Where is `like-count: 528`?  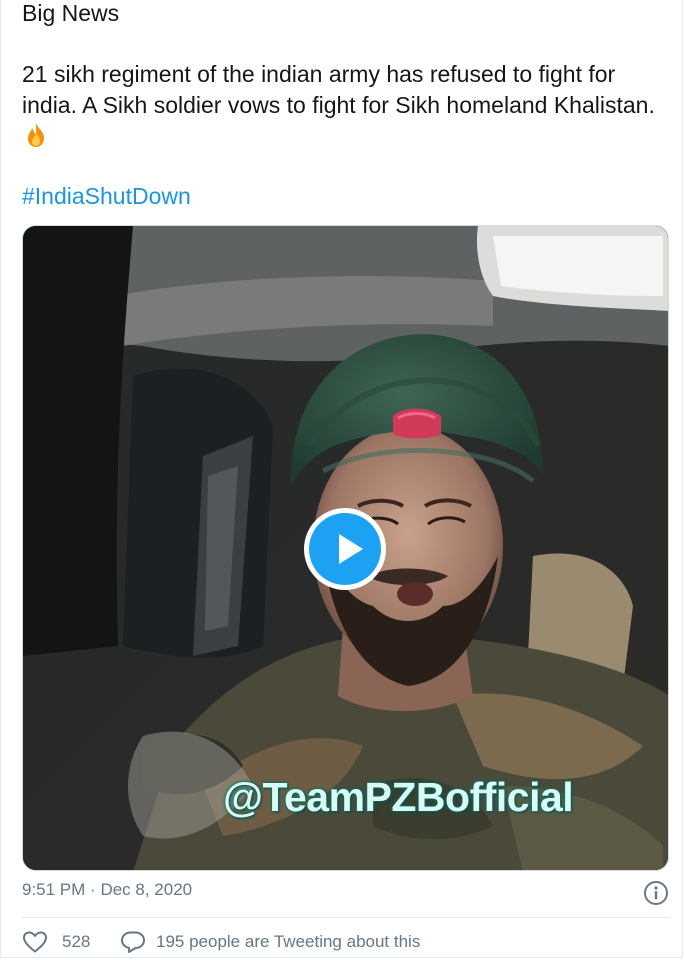 like-count: 528 is located at coordinates (76, 941).